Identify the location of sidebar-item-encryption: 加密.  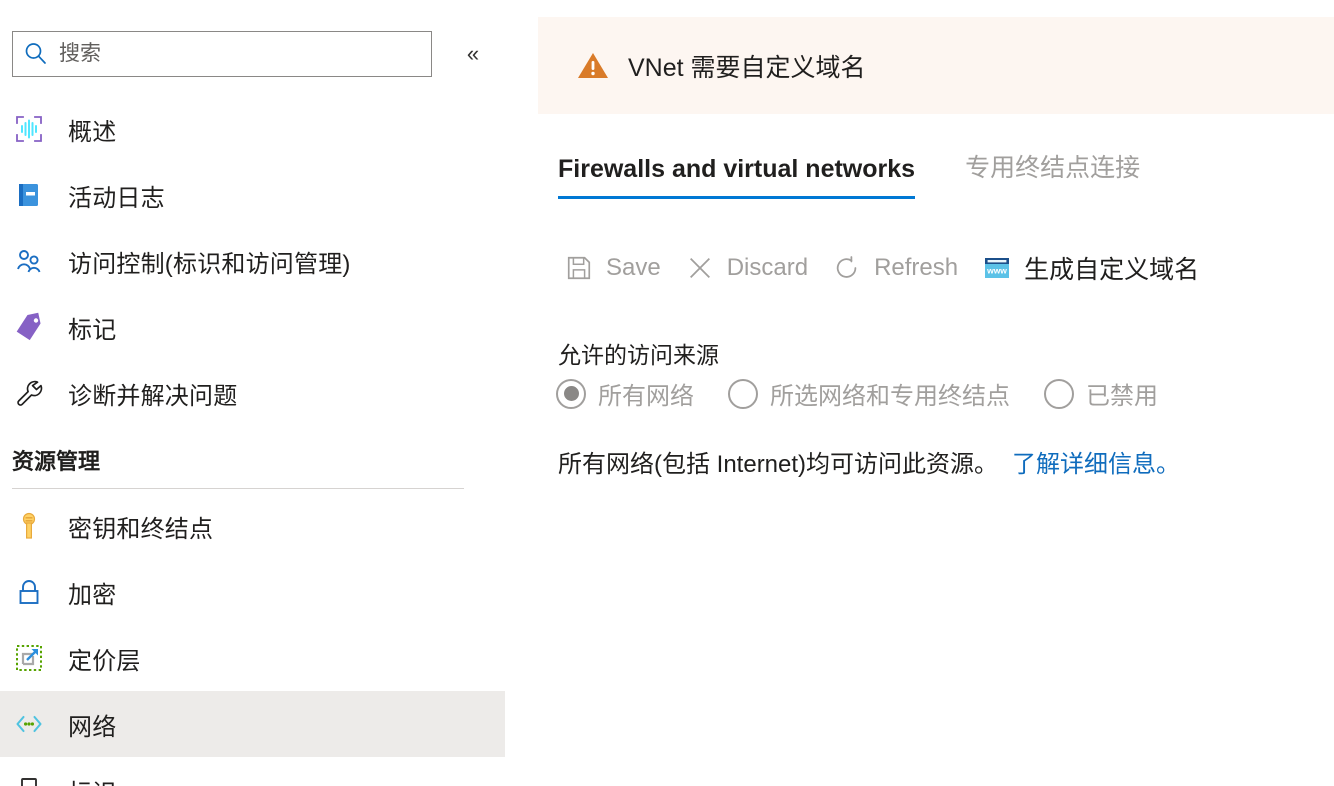
(252, 592).